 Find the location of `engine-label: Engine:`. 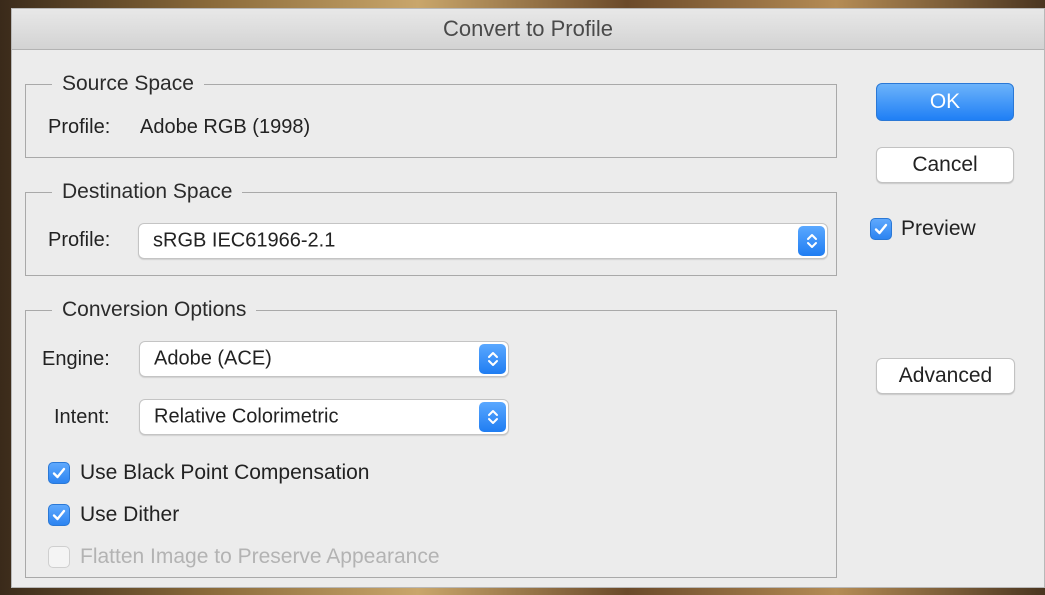

engine-label: Engine: is located at coordinates (76, 359).